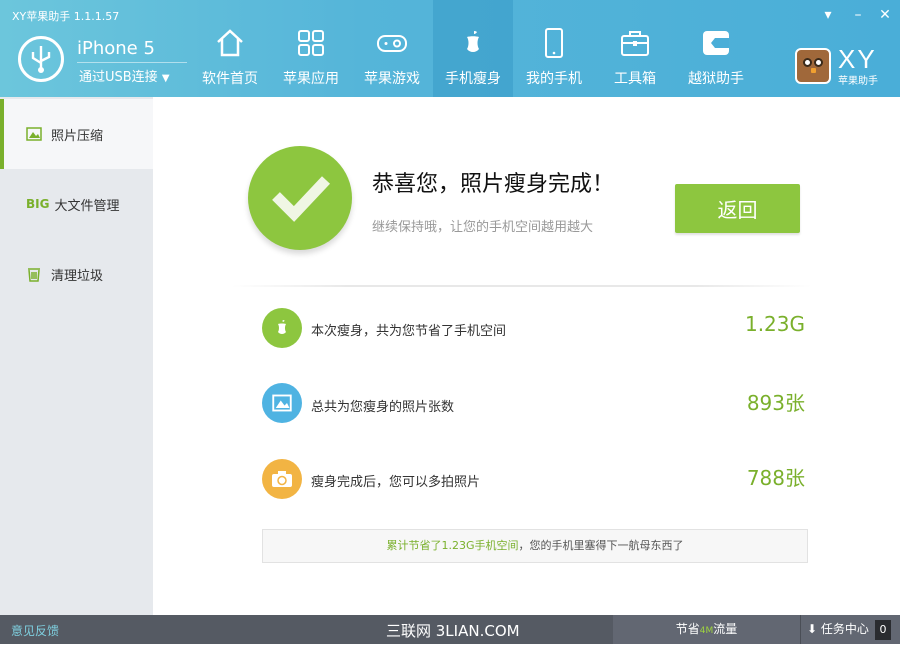 Image resolution: width=900 pixels, height=646 pixels. Describe the element at coordinates (409, 331) in the screenshot. I see `stat-label: 本次瘦身，共为您节省了手机空间` at that location.